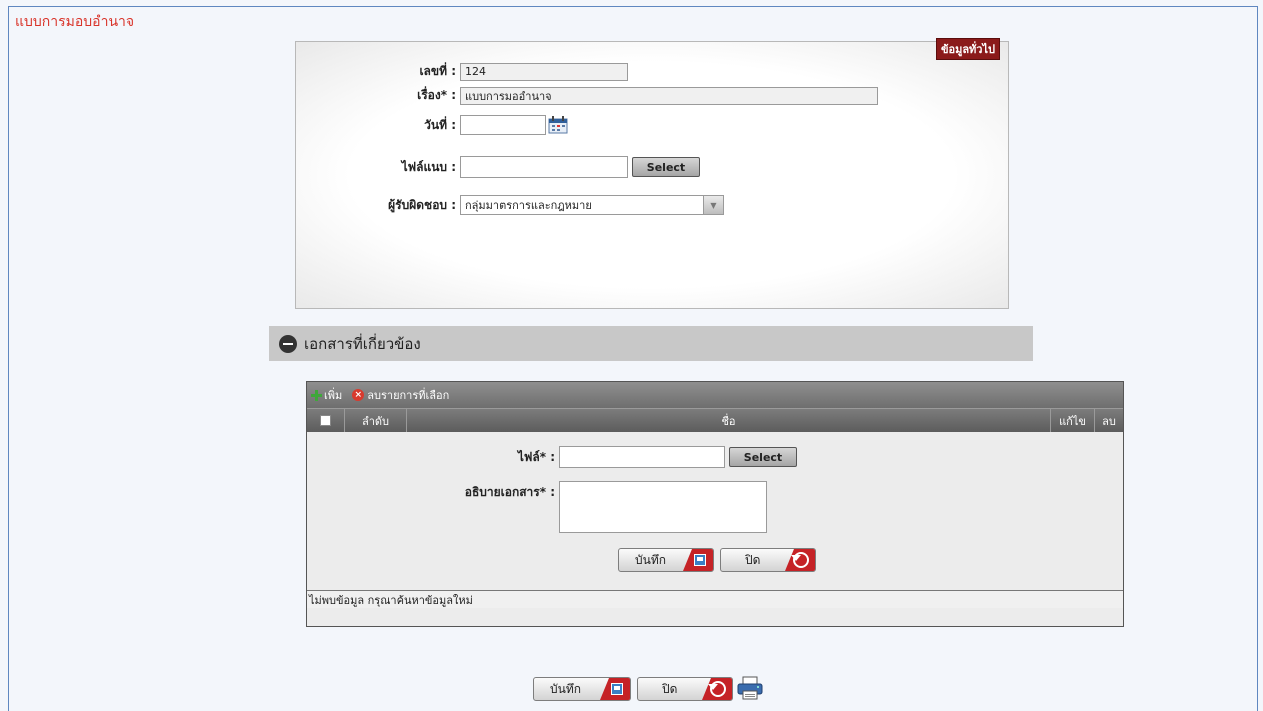  What do you see at coordinates (544, 71) in the screenshot?
I see `number-field: 124` at bounding box center [544, 71].